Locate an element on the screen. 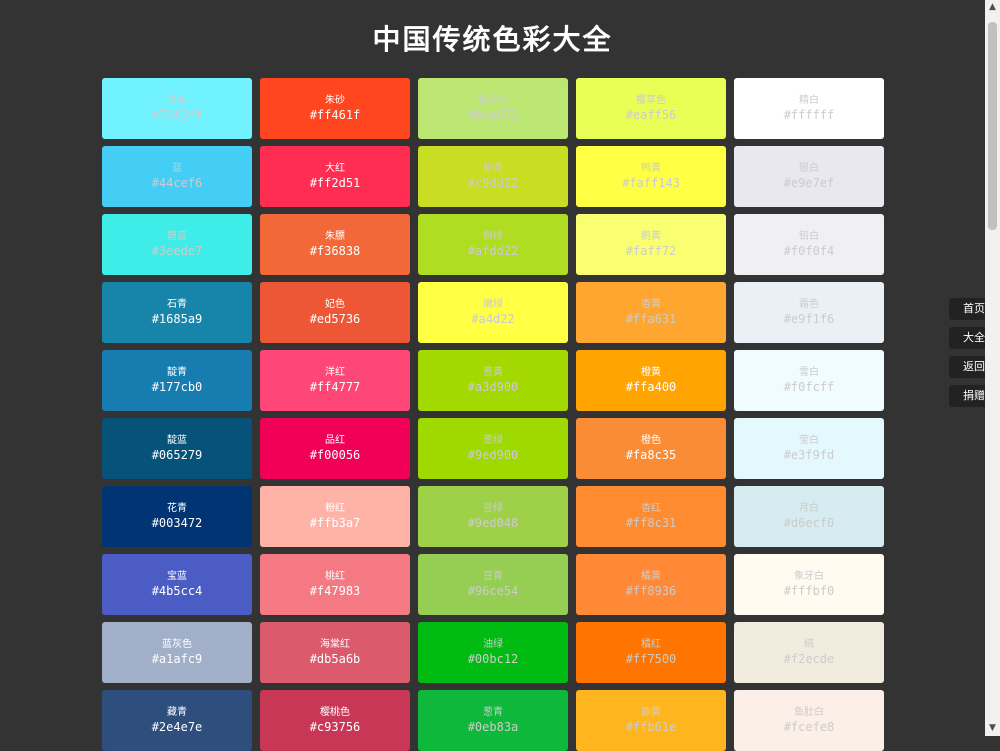 This screenshot has width=1000, height=751. page-title: 中国传统色彩大全 is located at coordinates (492, 39).